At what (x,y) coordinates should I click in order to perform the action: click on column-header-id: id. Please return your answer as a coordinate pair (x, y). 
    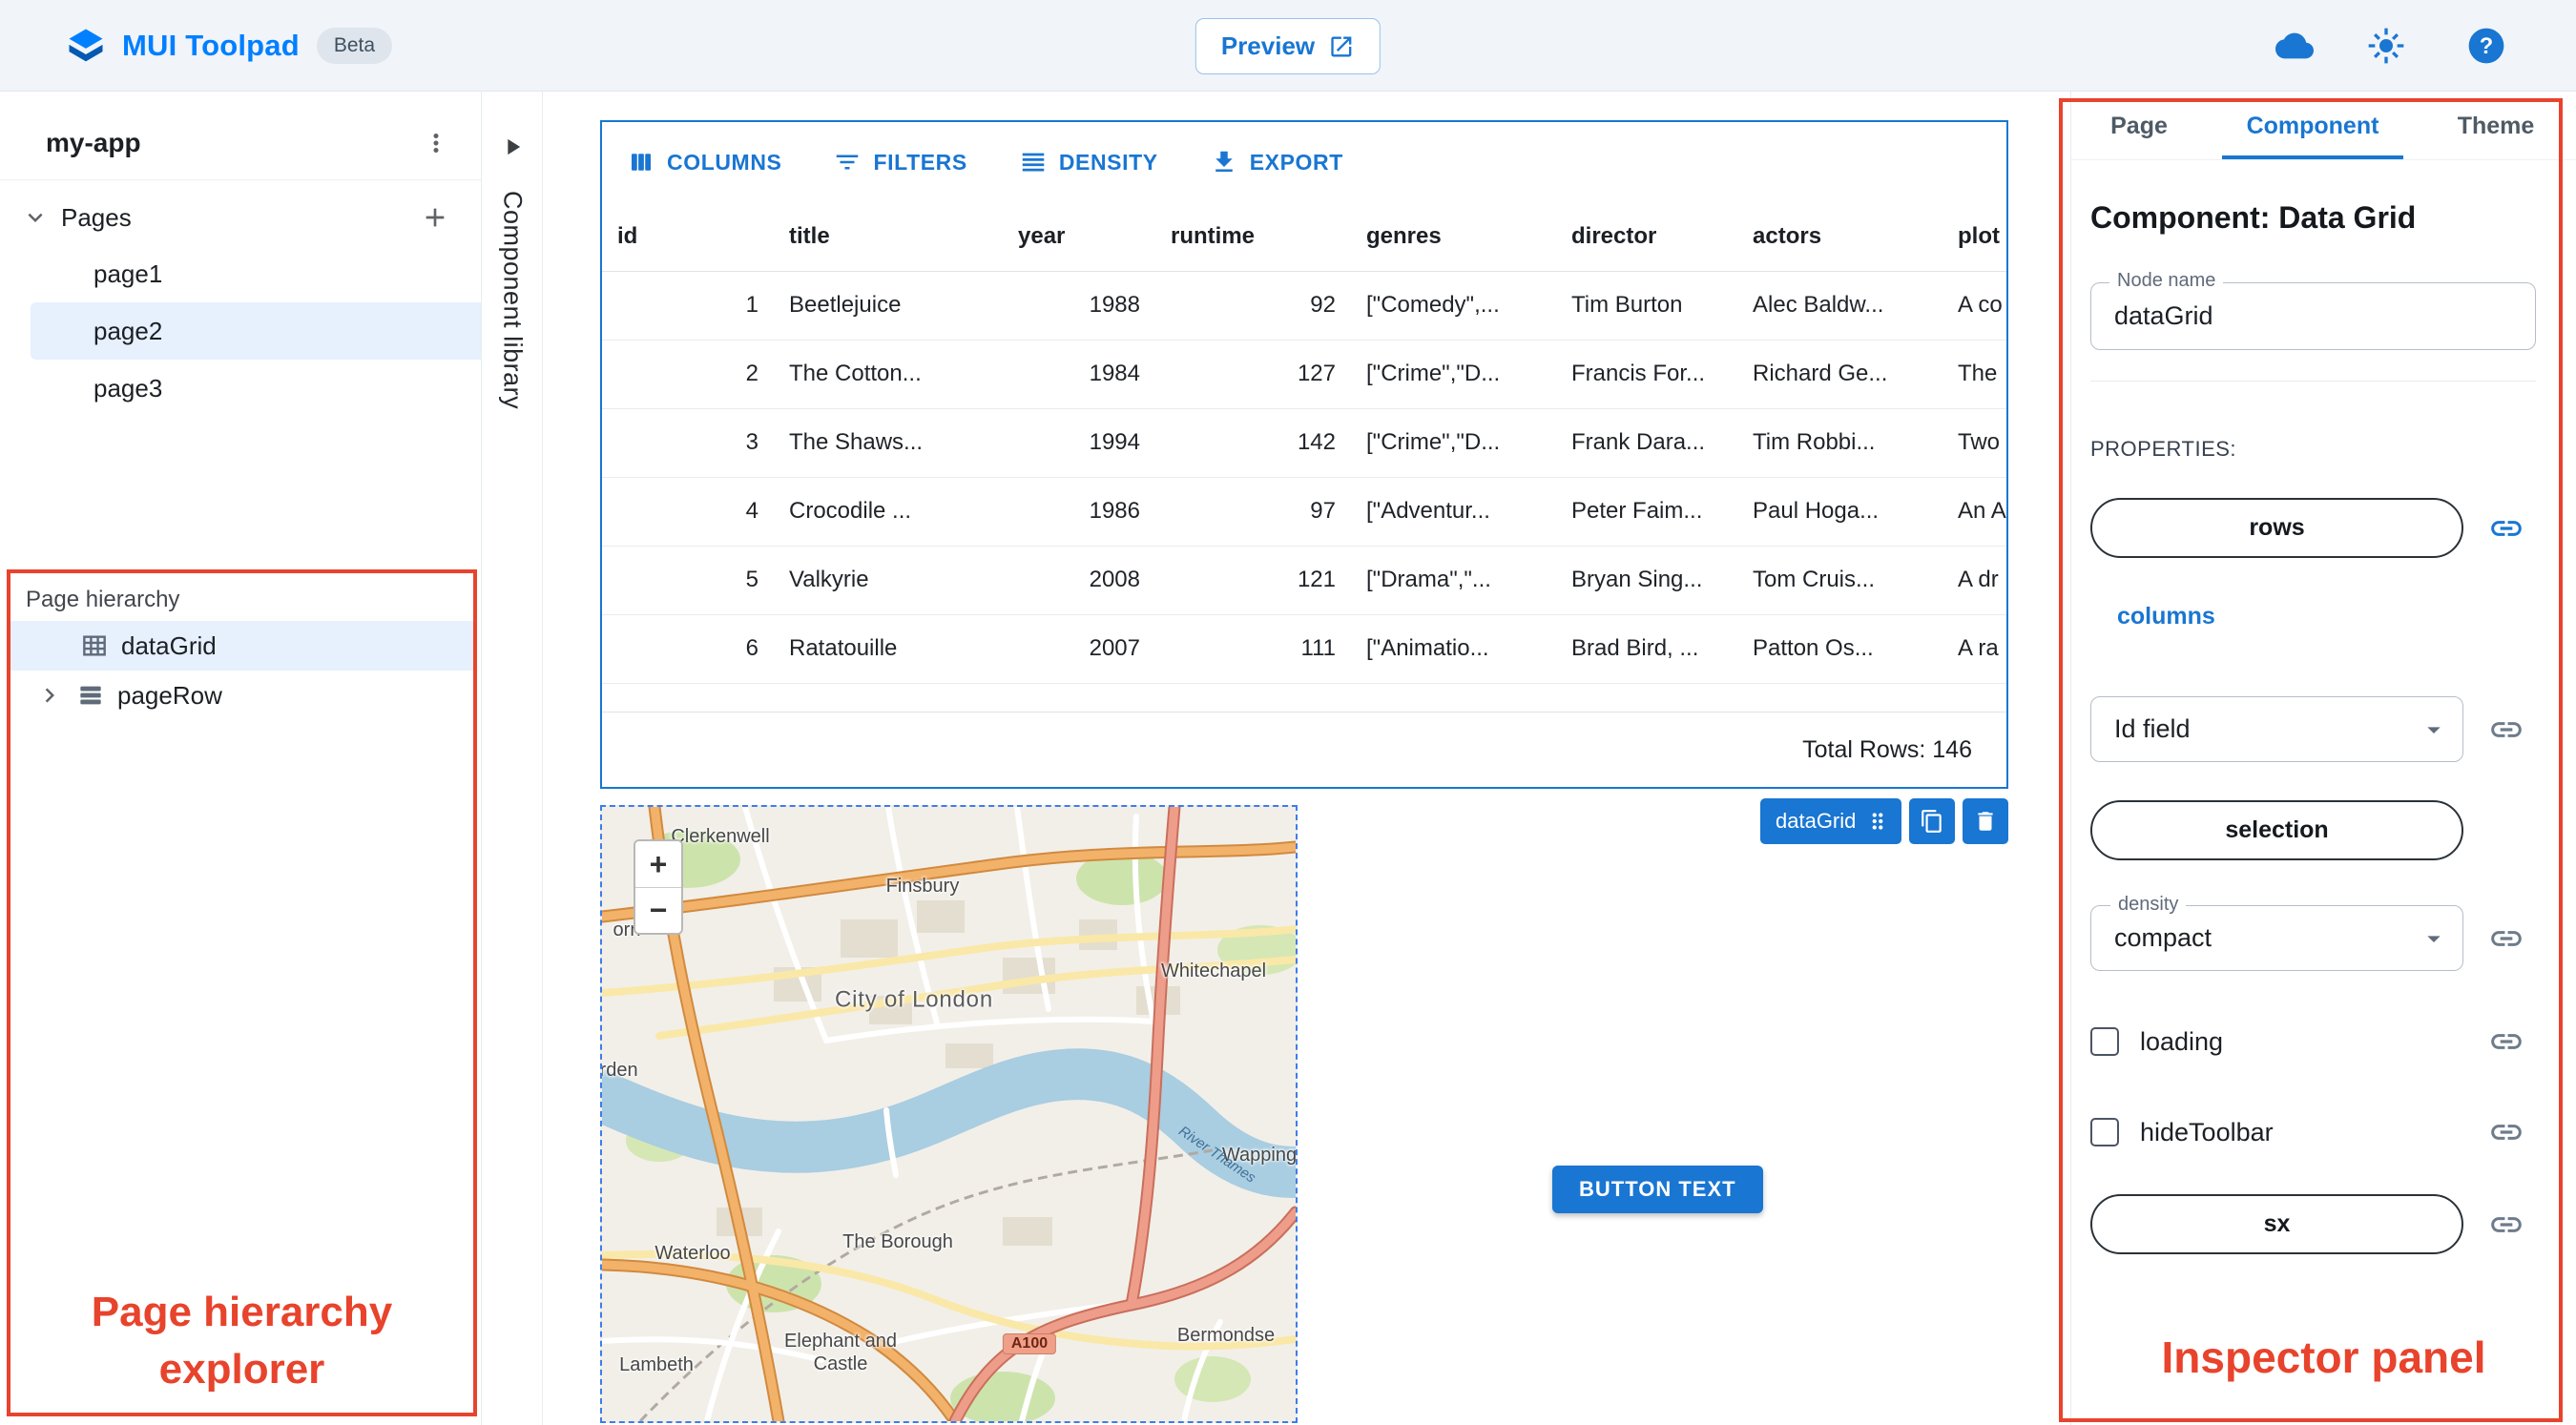
    Looking at the image, I should click on (688, 237).